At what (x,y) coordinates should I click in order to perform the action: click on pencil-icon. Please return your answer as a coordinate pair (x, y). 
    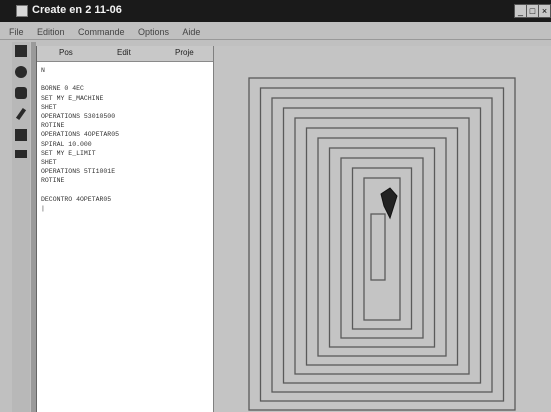
    Looking at the image, I should click on (21, 114).